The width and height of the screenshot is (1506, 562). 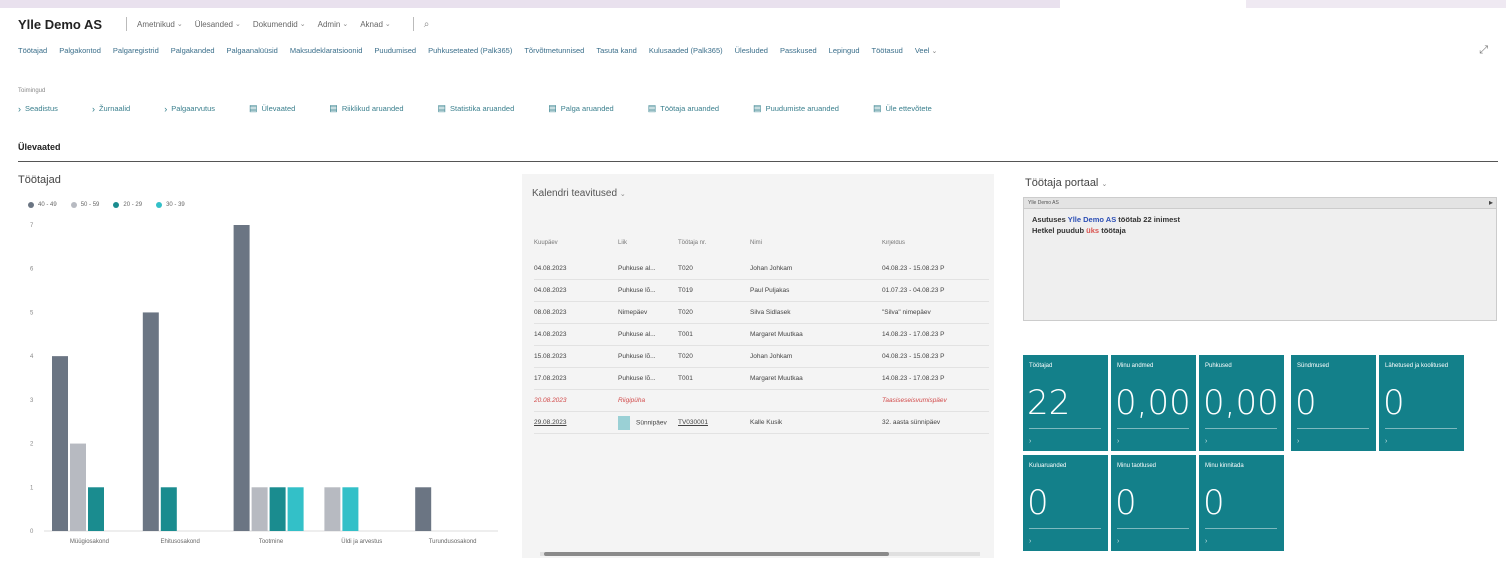 What do you see at coordinates (38, 109) in the screenshot?
I see `action-seadistus: › Seadistus` at bounding box center [38, 109].